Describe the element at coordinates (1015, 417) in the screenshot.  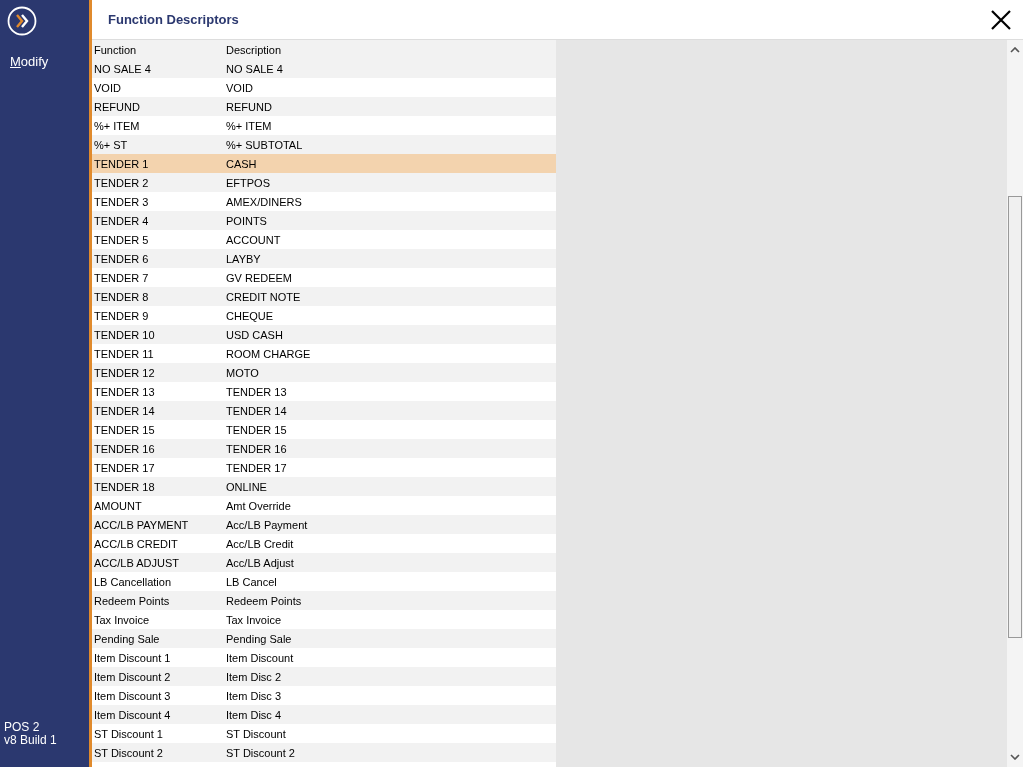
I see `scroll-thumb` at that location.